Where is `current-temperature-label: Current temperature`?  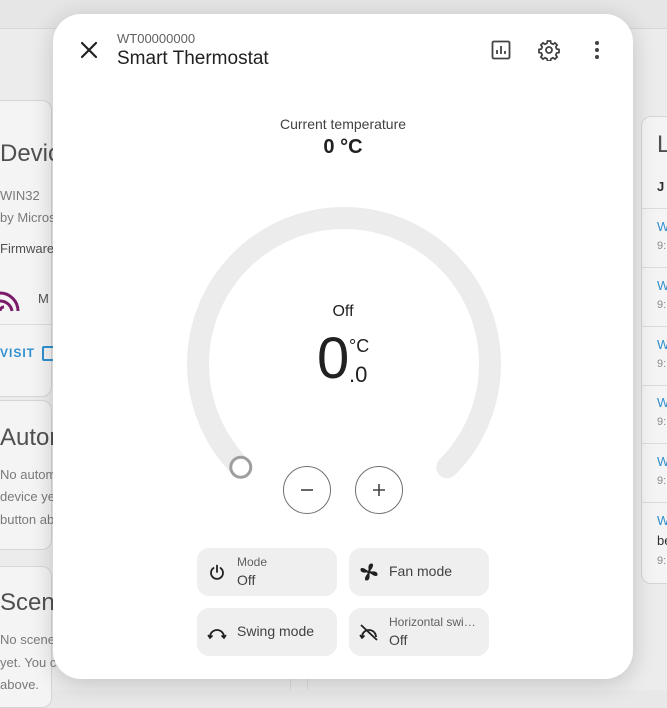 current-temperature-label: Current temperature is located at coordinates (343, 124).